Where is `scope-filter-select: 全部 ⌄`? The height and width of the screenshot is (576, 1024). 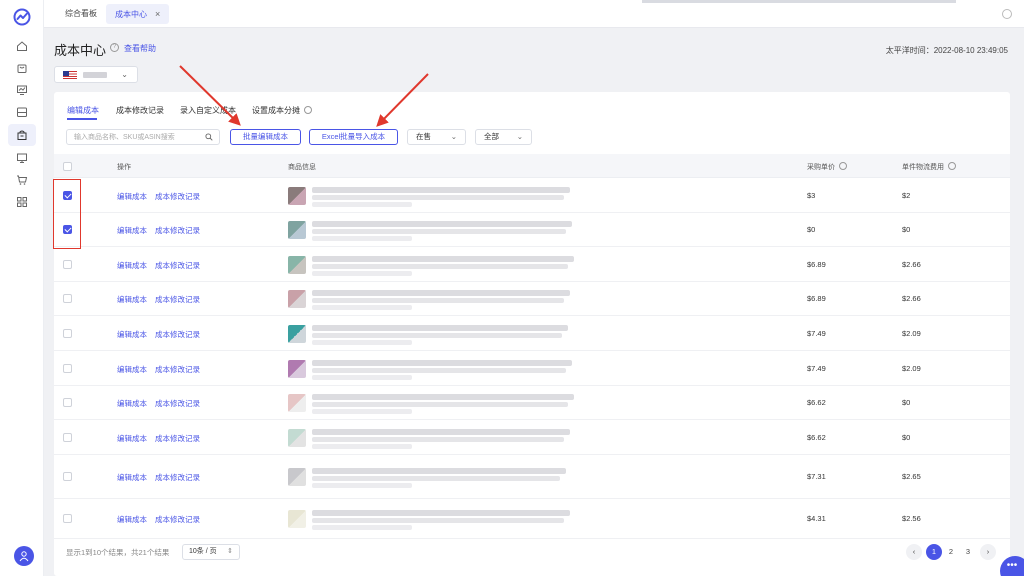
scope-filter-select: 全部 ⌄ is located at coordinates (503, 137).